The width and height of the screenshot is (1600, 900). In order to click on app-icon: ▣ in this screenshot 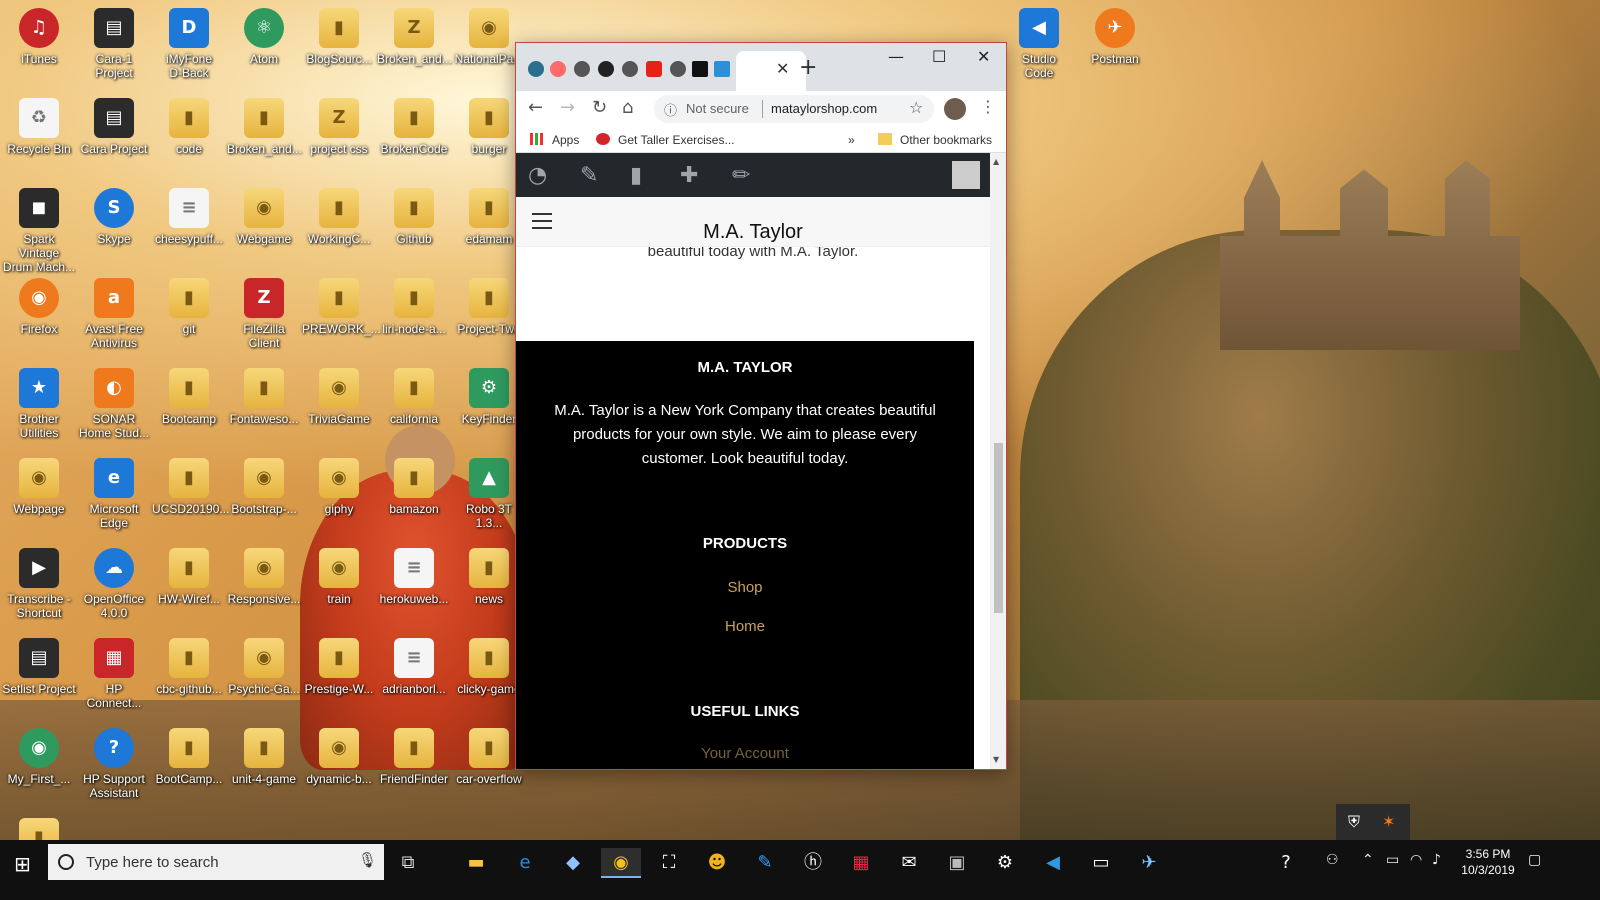, I will do `click(957, 863)`.